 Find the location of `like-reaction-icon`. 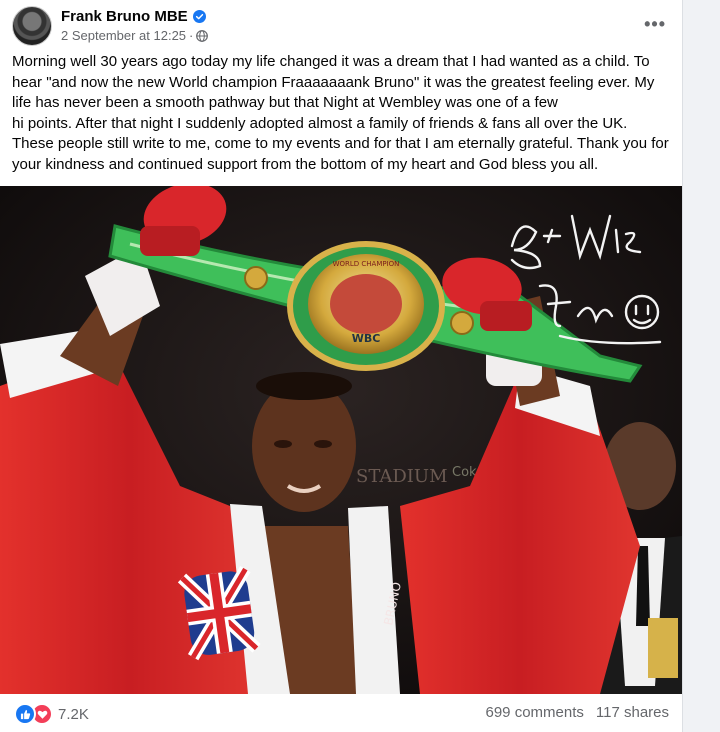

like-reaction-icon is located at coordinates (25, 714).